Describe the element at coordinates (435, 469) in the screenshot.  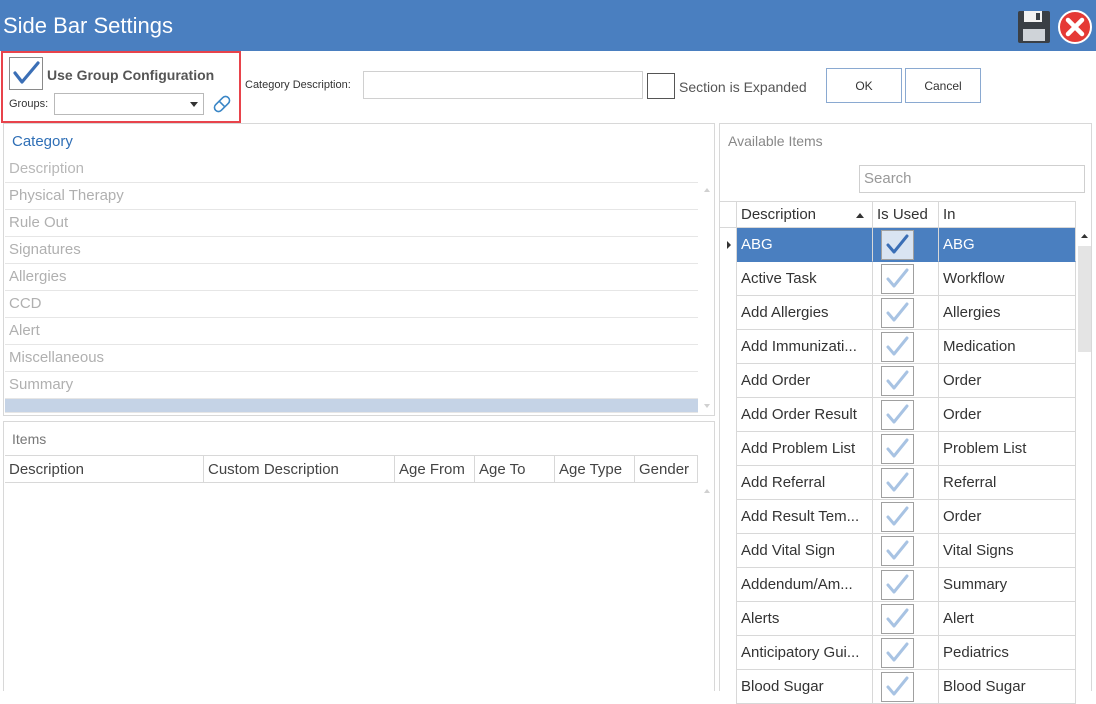
I see `items-col-age-from: Age From` at that location.